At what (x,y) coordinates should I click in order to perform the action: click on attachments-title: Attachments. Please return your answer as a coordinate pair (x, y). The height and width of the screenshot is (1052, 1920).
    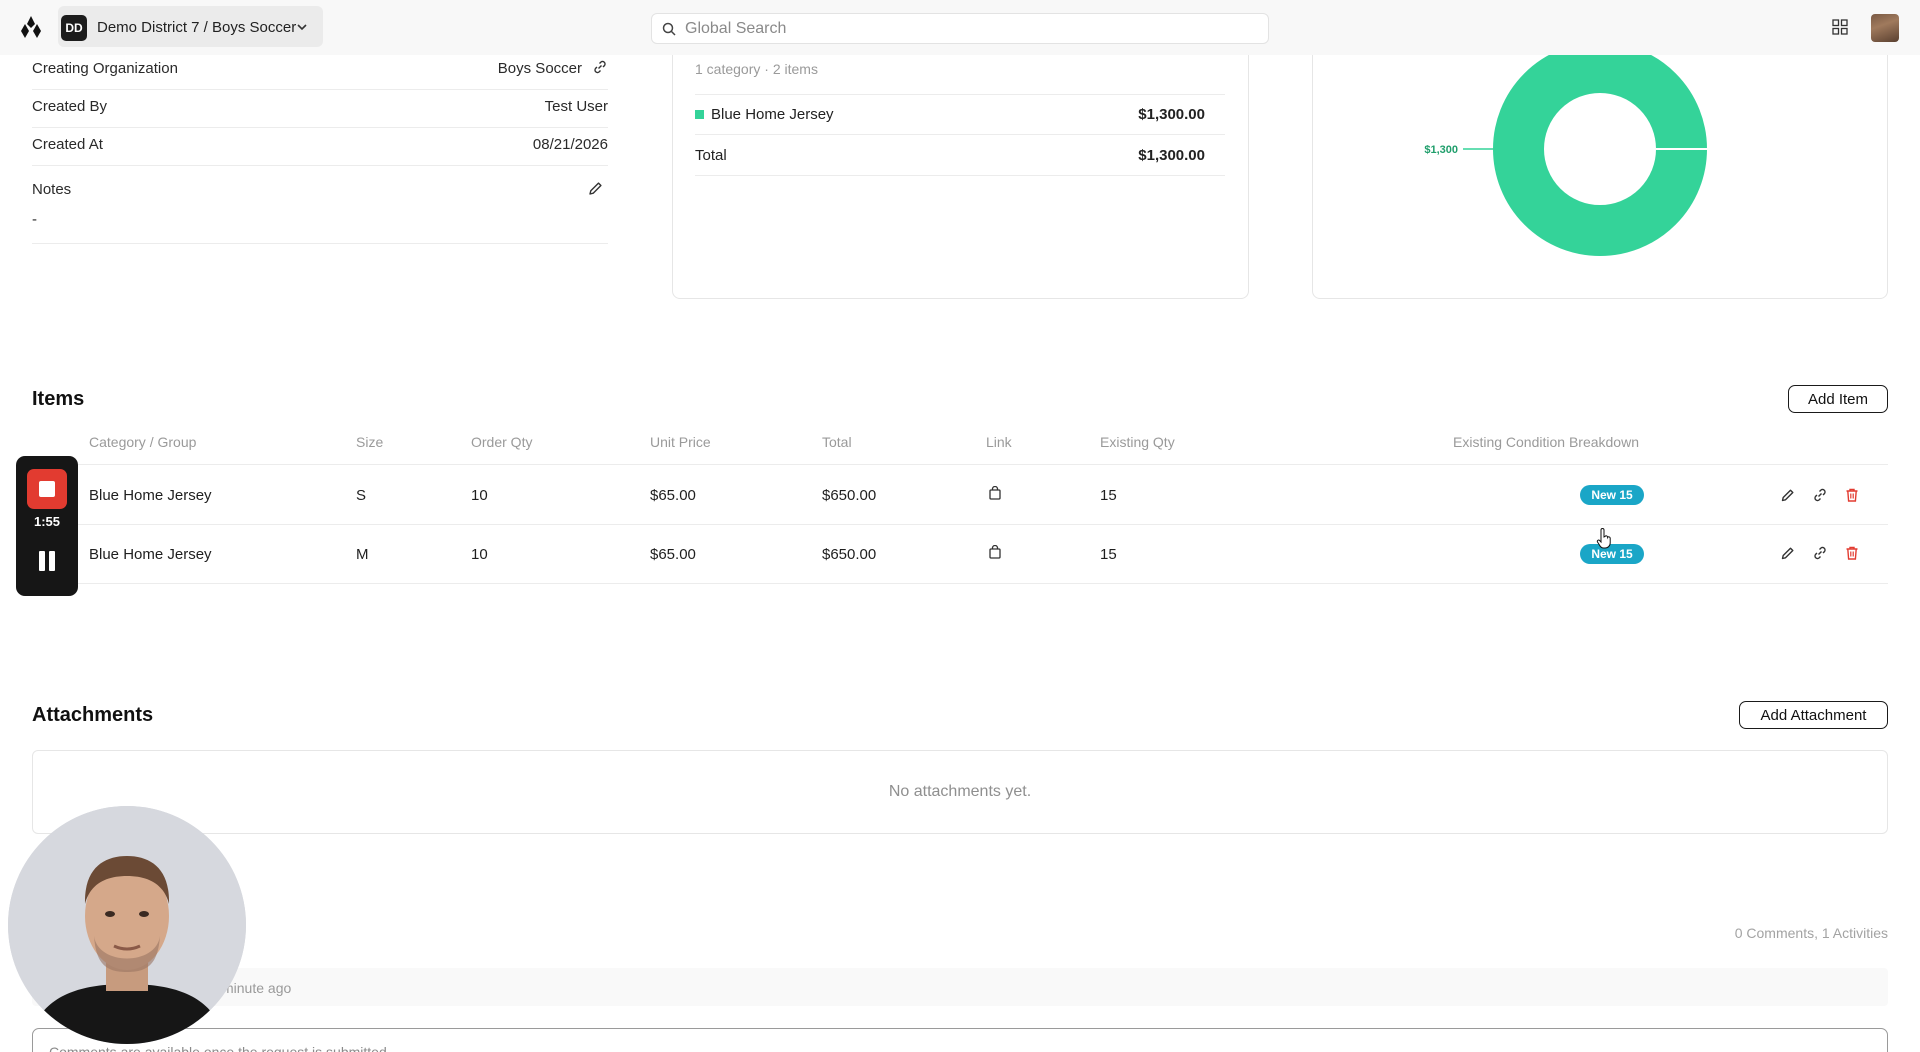
    Looking at the image, I should click on (93, 715).